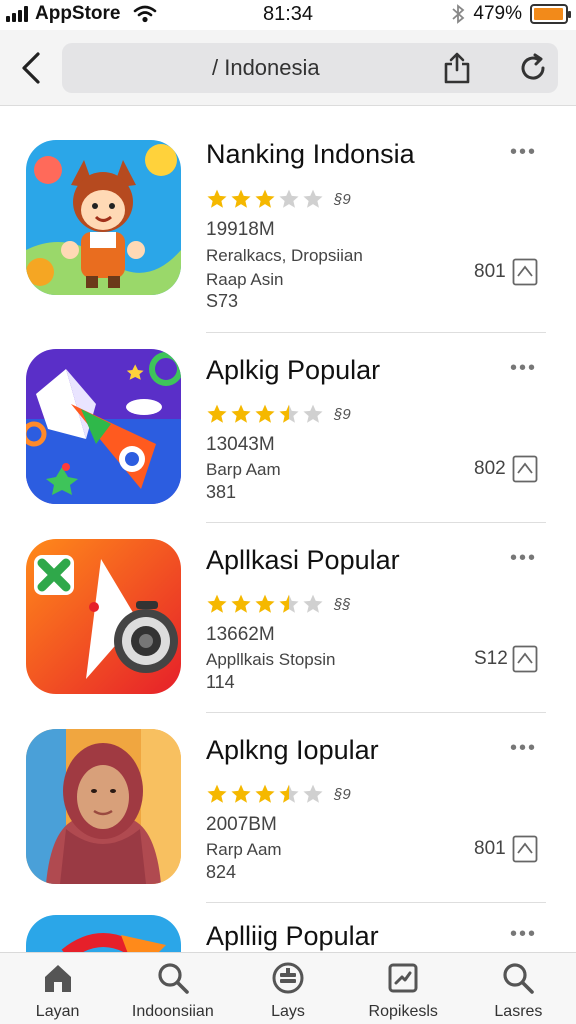 This screenshot has height=1024, width=576. Describe the element at coordinates (244, 849) in the screenshot. I see `app-description: Rarp Aam` at that location.